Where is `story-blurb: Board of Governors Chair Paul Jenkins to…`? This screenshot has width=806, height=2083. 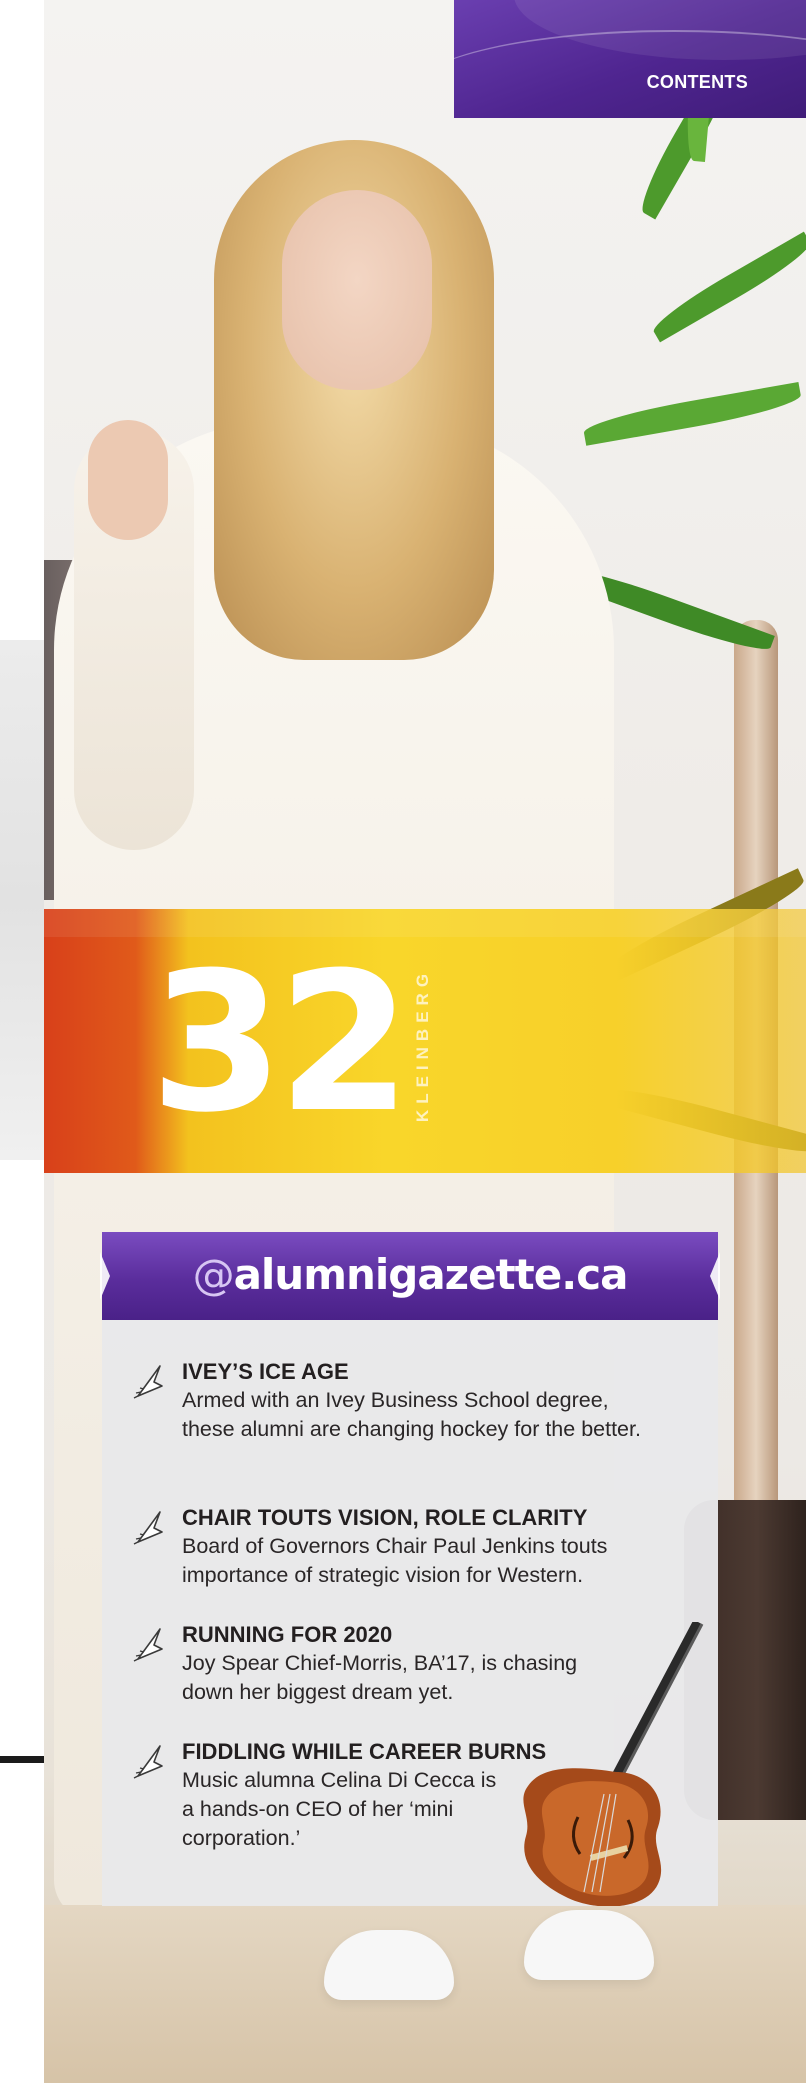
story-blurb: Board of Governors Chair Paul Jenkins to… is located at coordinates (395, 1560).